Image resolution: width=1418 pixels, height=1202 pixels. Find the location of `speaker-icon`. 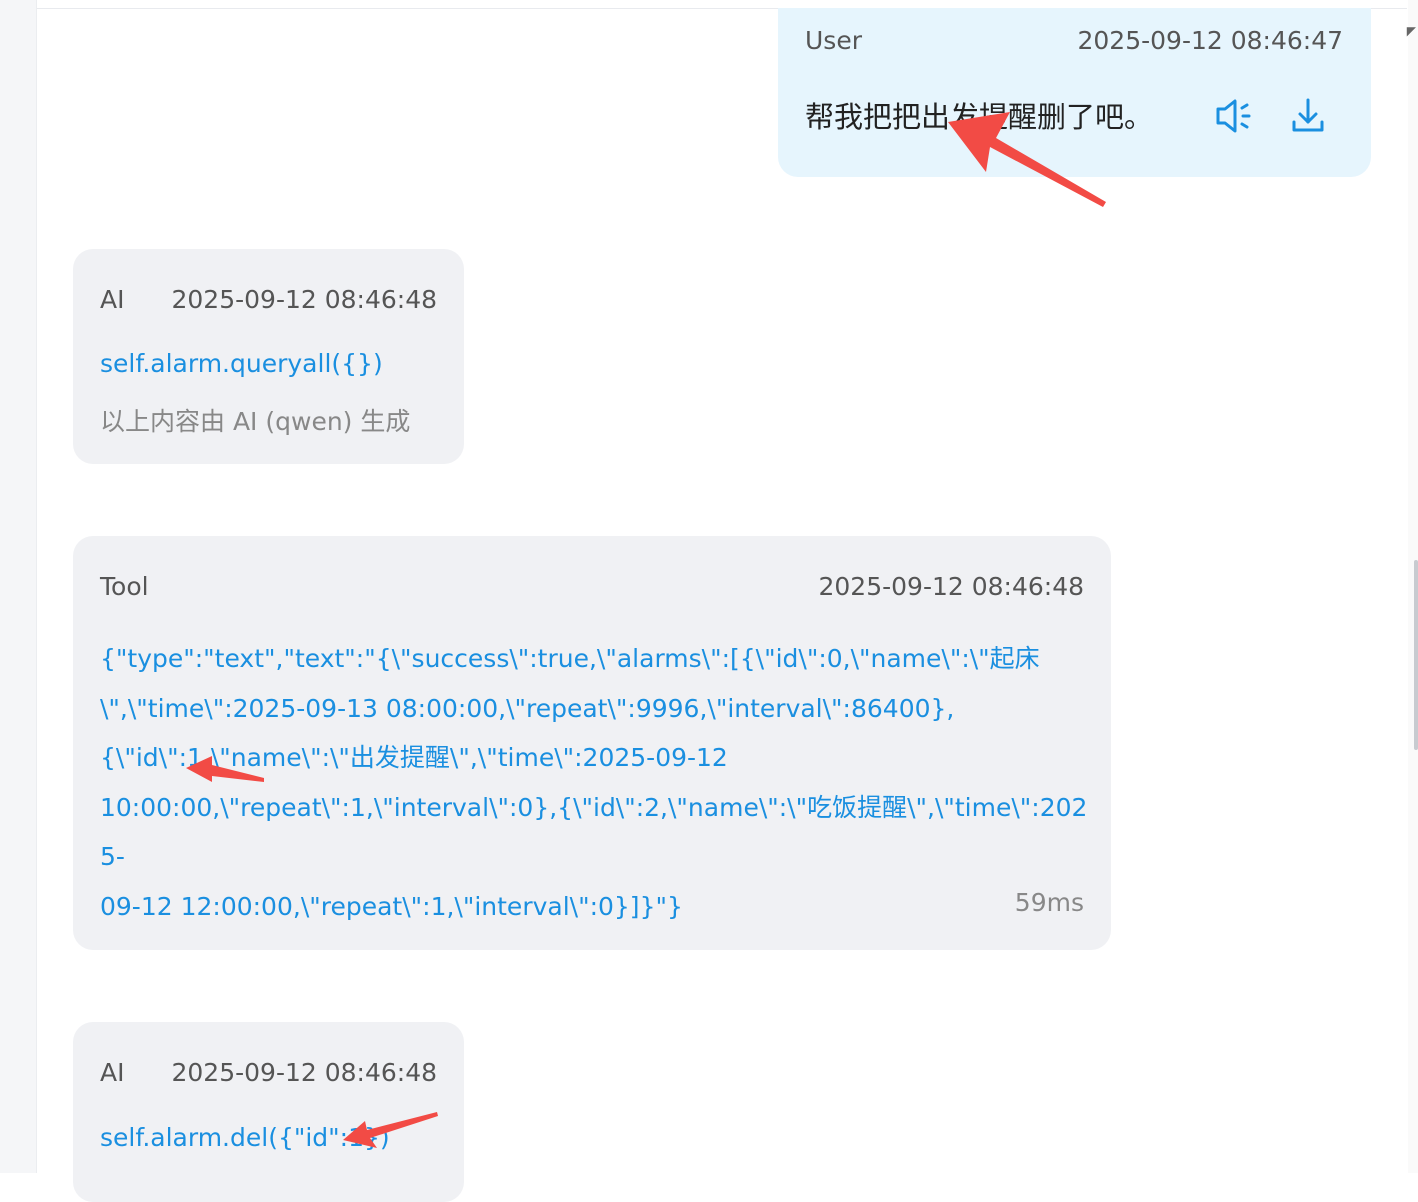

speaker-icon is located at coordinates (1236, 116).